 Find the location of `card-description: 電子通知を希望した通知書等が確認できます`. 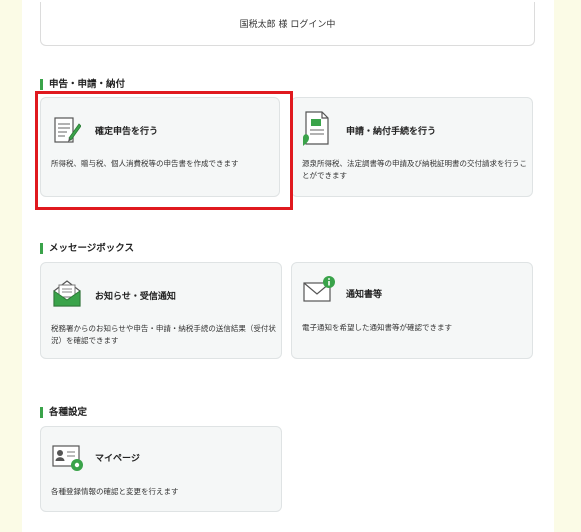

card-description: 電子通知を希望した通知書等が確認できます is located at coordinates (377, 327).